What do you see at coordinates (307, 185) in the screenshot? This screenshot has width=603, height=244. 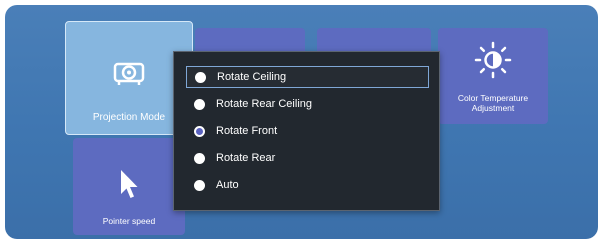 I see `menu-option-auto: Auto` at bounding box center [307, 185].